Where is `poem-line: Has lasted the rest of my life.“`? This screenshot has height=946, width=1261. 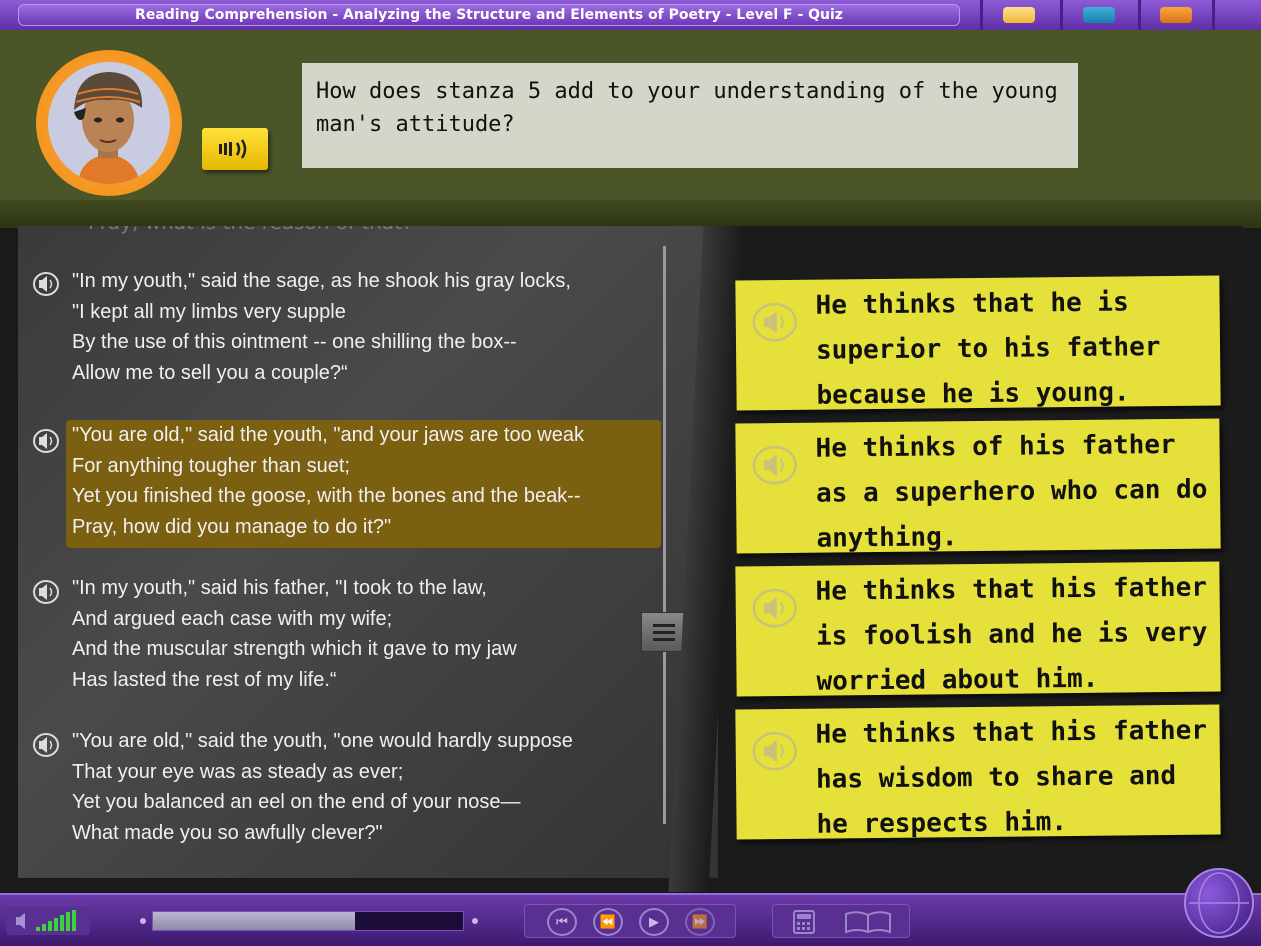 poem-line: Has lasted the rest of my life.“ is located at coordinates (204, 680).